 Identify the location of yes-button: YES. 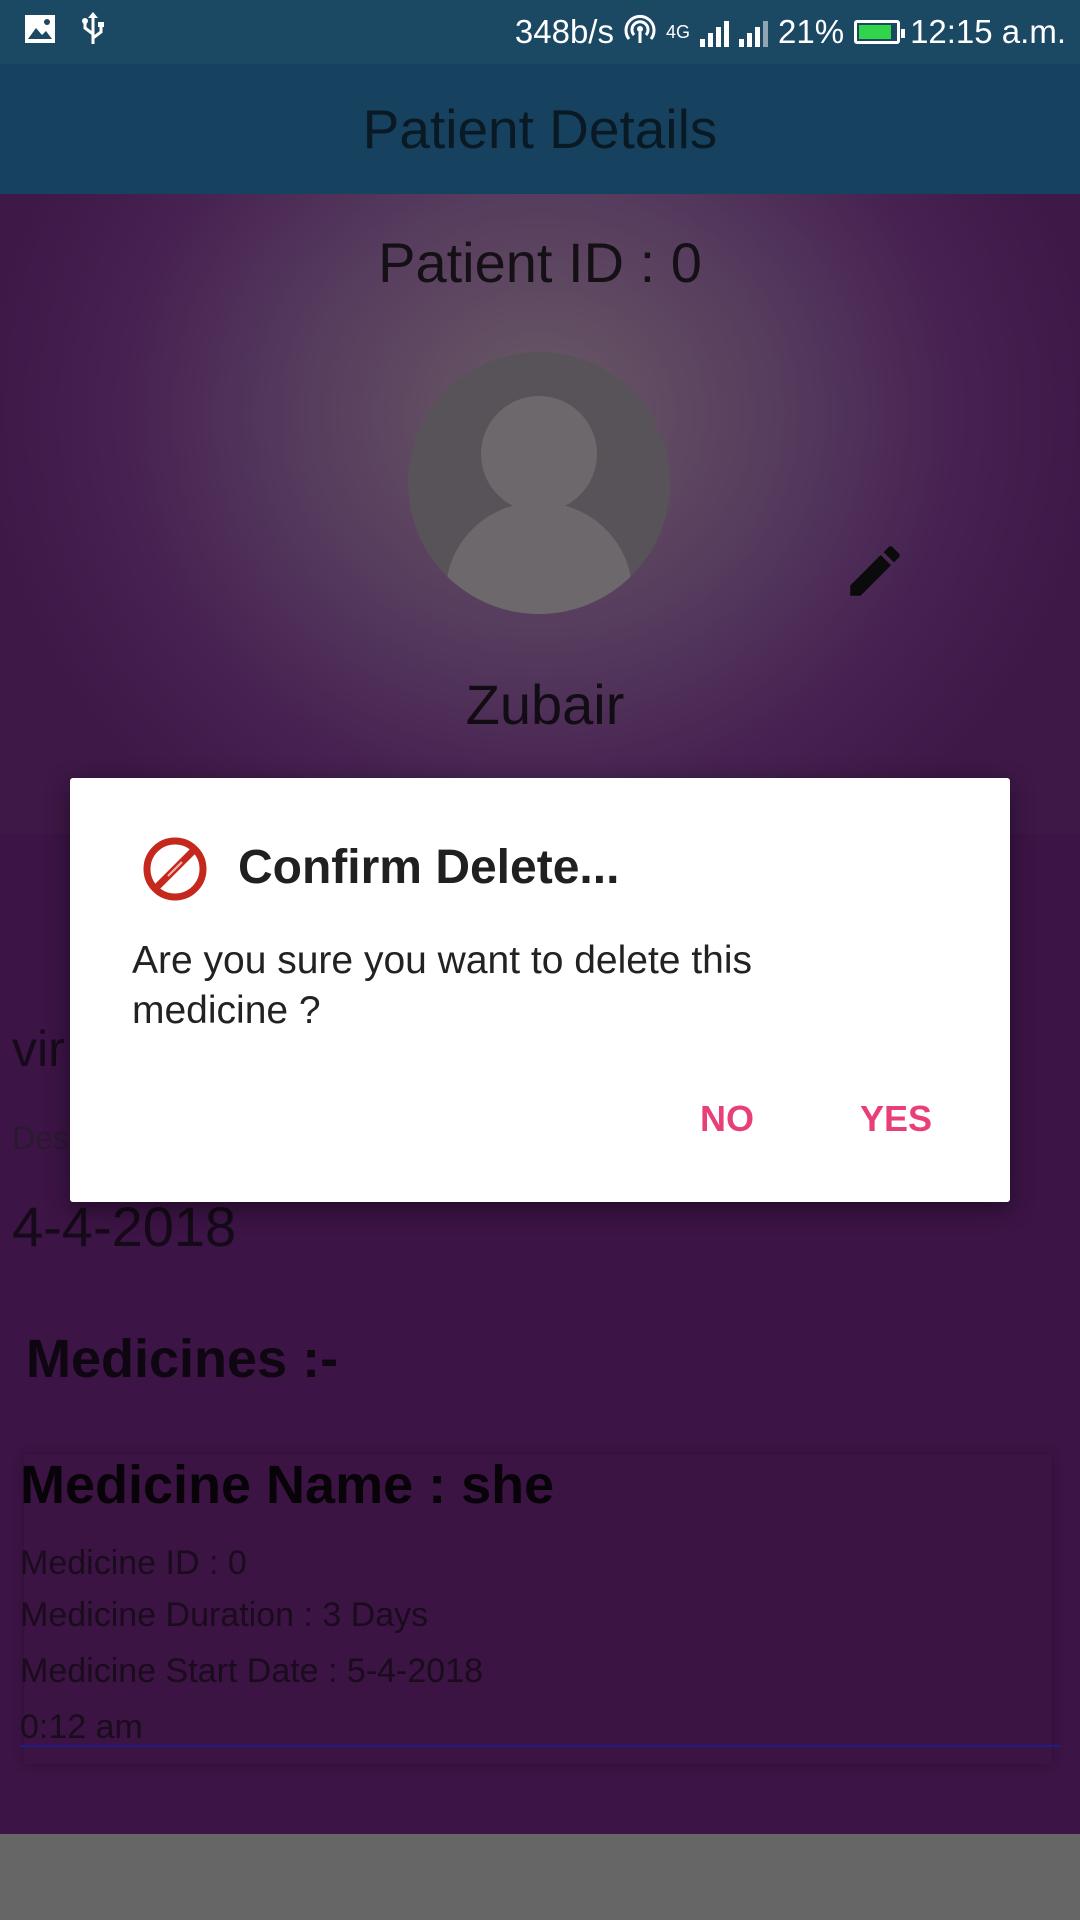
(896, 1119).